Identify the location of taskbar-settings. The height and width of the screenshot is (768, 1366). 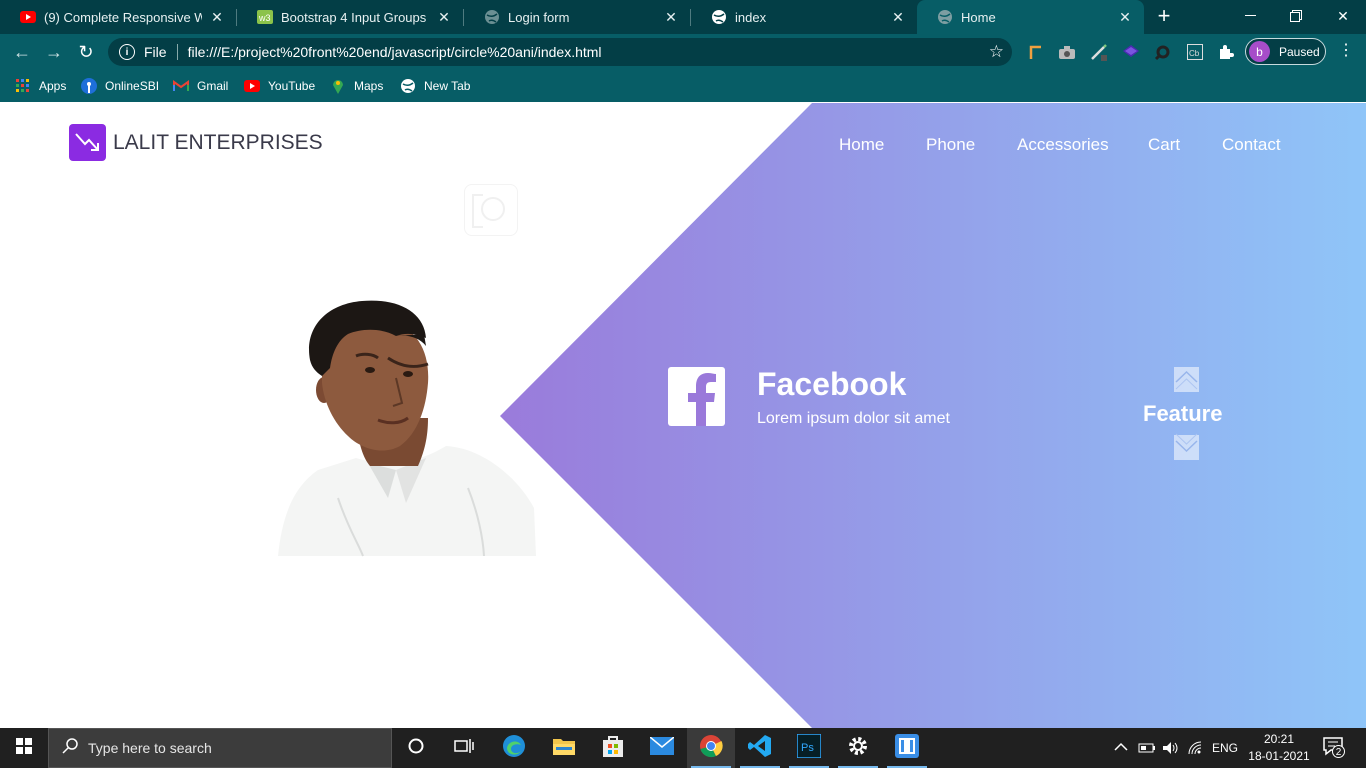
(858, 748).